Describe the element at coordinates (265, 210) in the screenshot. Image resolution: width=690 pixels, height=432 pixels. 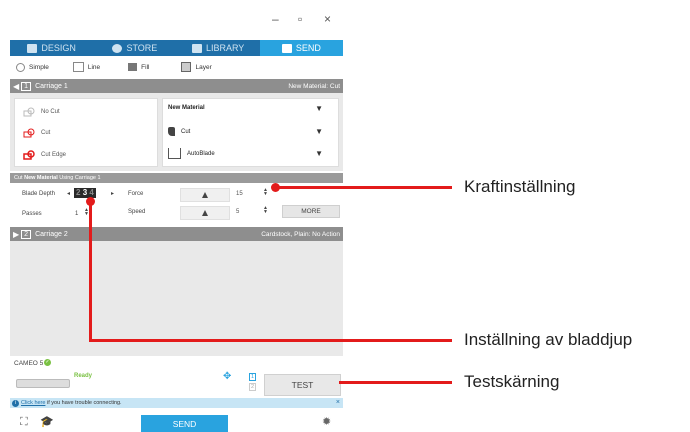
I see `speed-spinner: ▲ ▼` at that location.